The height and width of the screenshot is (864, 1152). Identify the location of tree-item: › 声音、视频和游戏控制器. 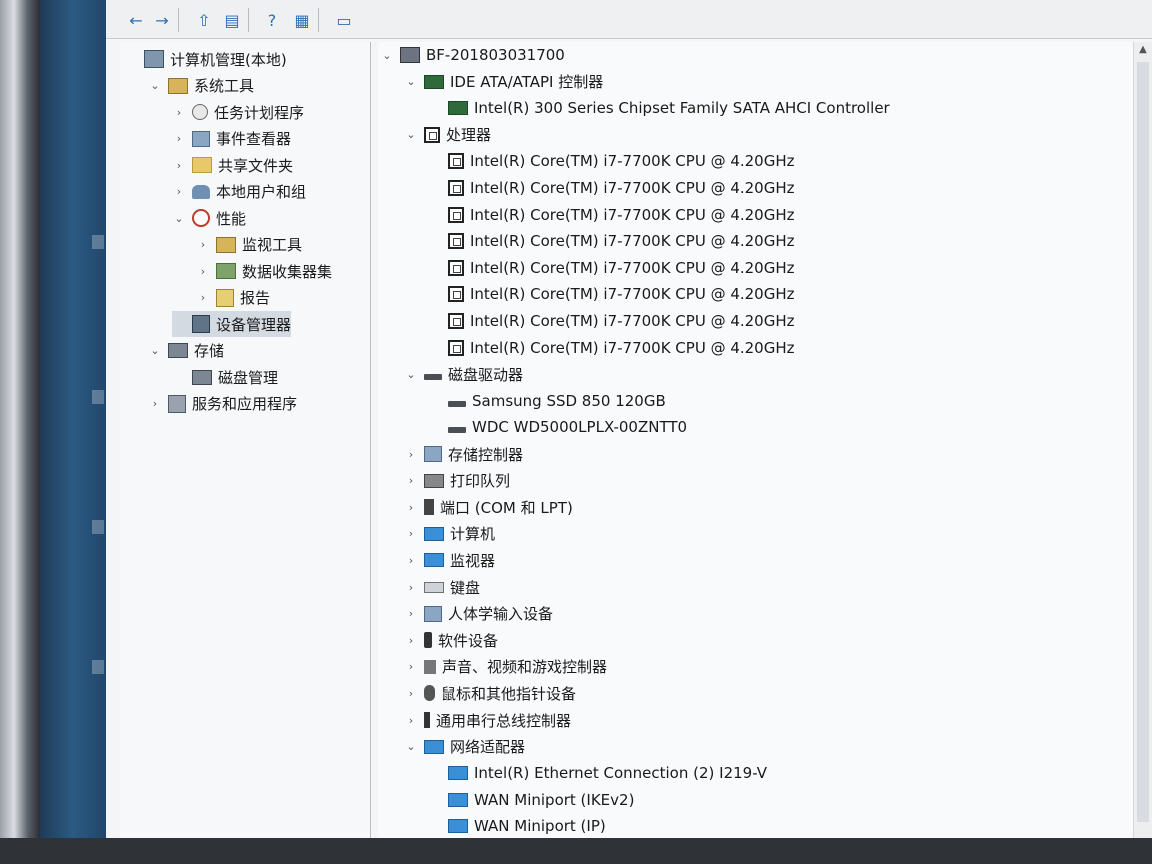
(505, 667).